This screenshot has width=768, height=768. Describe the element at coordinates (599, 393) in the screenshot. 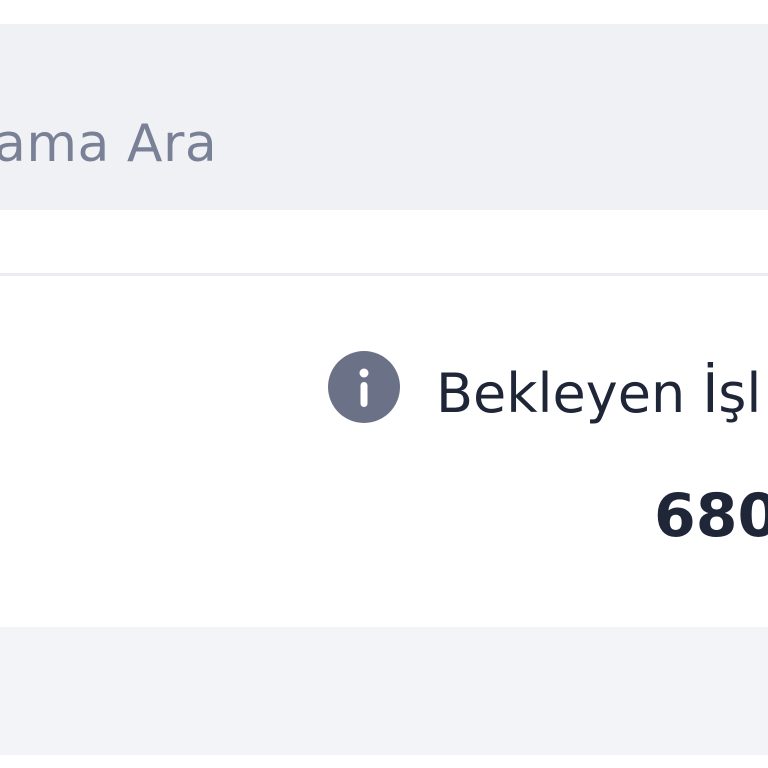

I see `pending-transactions-label: Bekleyen İşl` at that location.